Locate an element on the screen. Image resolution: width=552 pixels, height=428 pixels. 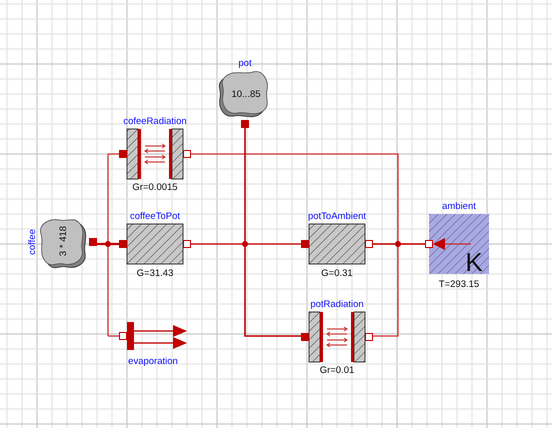
component-value: Gr=0.01 is located at coordinates (337, 370).